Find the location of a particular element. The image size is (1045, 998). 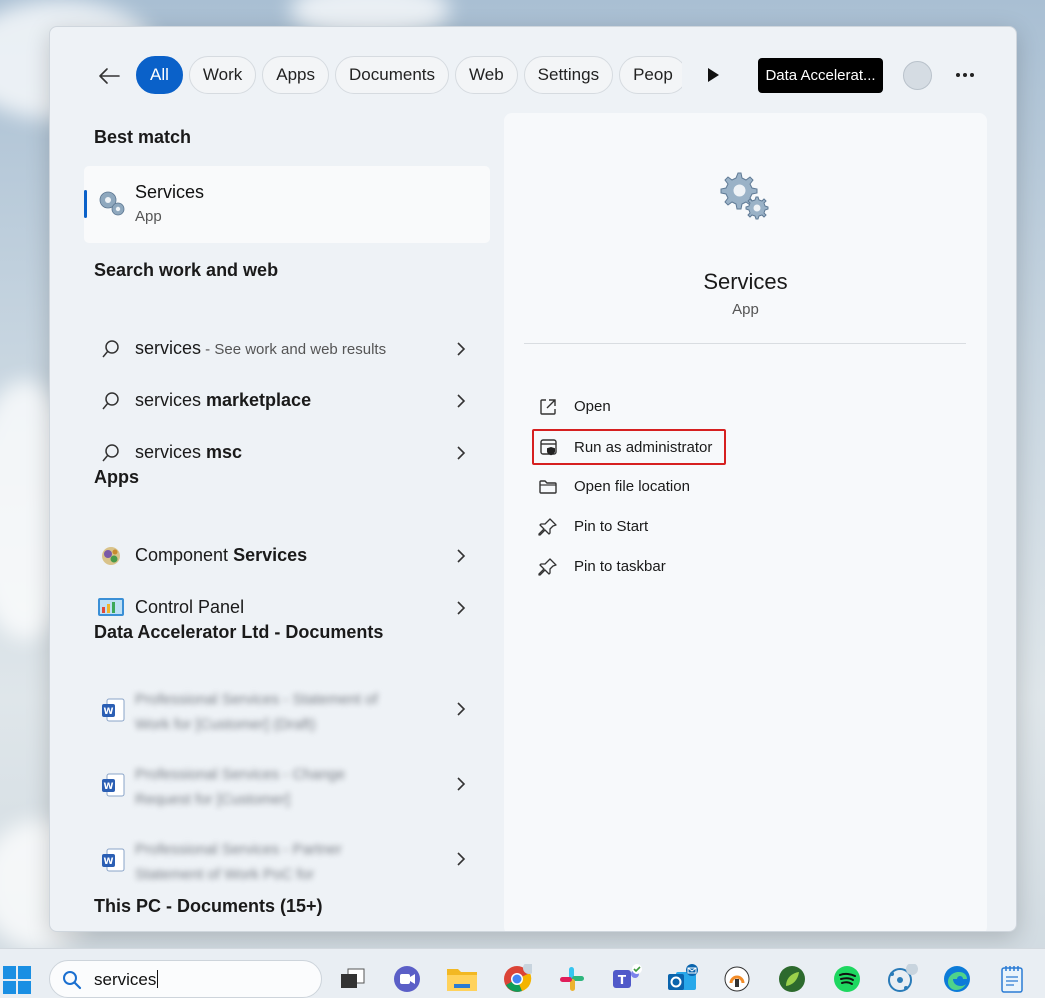

spotify-icon is located at coordinates (847, 979).